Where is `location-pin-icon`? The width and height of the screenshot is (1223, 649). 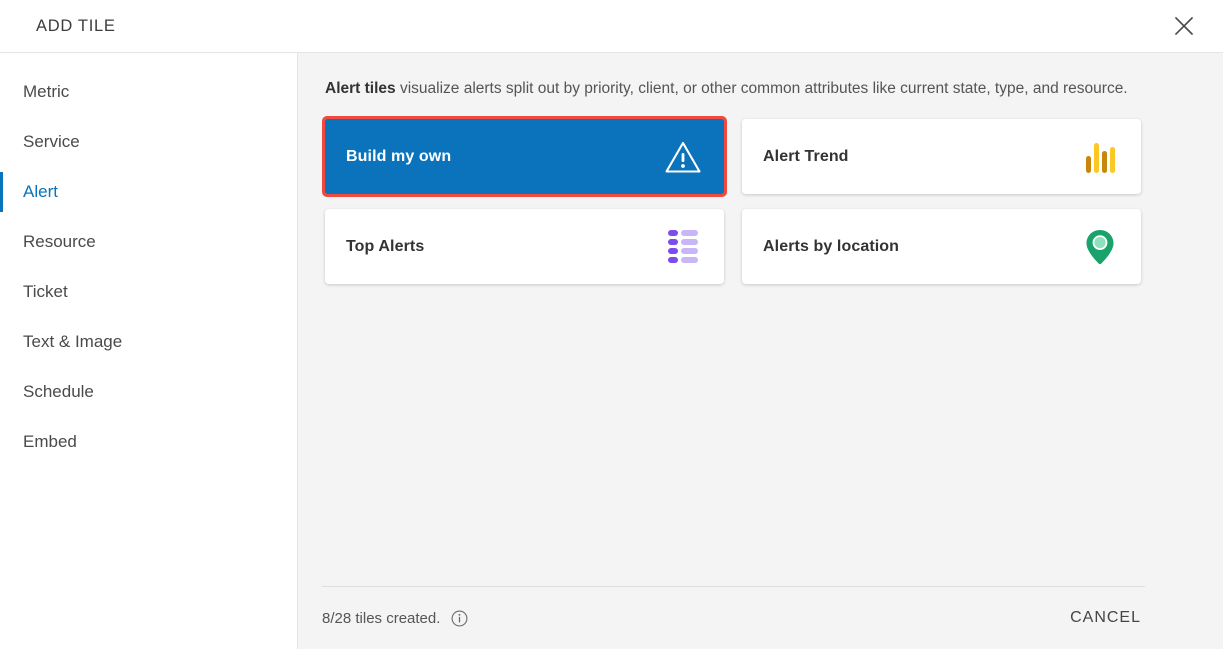
location-pin-icon is located at coordinates (1100, 247).